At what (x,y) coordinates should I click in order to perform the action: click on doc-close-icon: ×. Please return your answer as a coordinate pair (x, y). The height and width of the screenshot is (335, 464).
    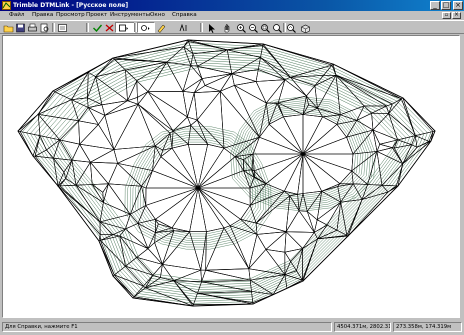
    Looking at the image, I should click on (456, 15).